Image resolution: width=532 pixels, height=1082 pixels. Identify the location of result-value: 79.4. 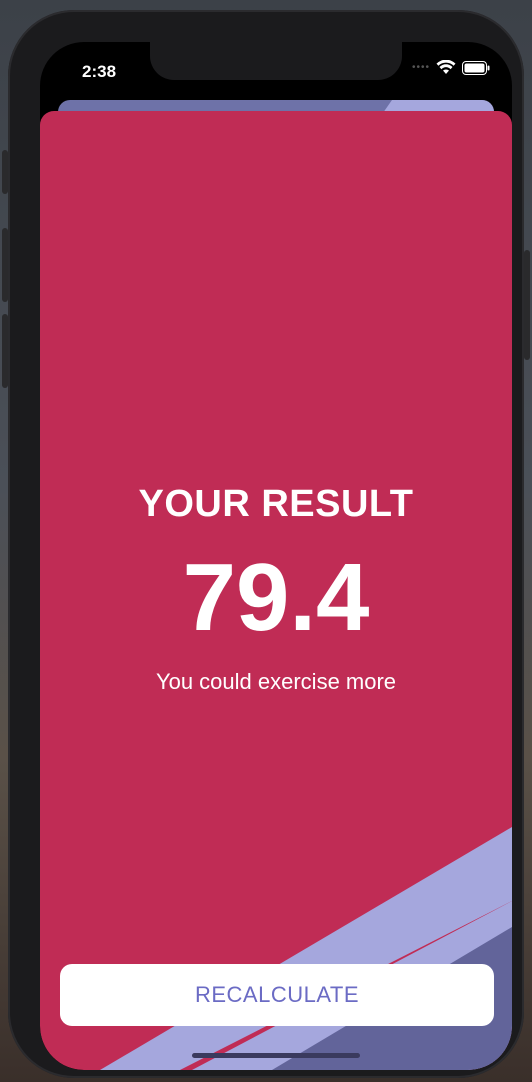
(276, 597).